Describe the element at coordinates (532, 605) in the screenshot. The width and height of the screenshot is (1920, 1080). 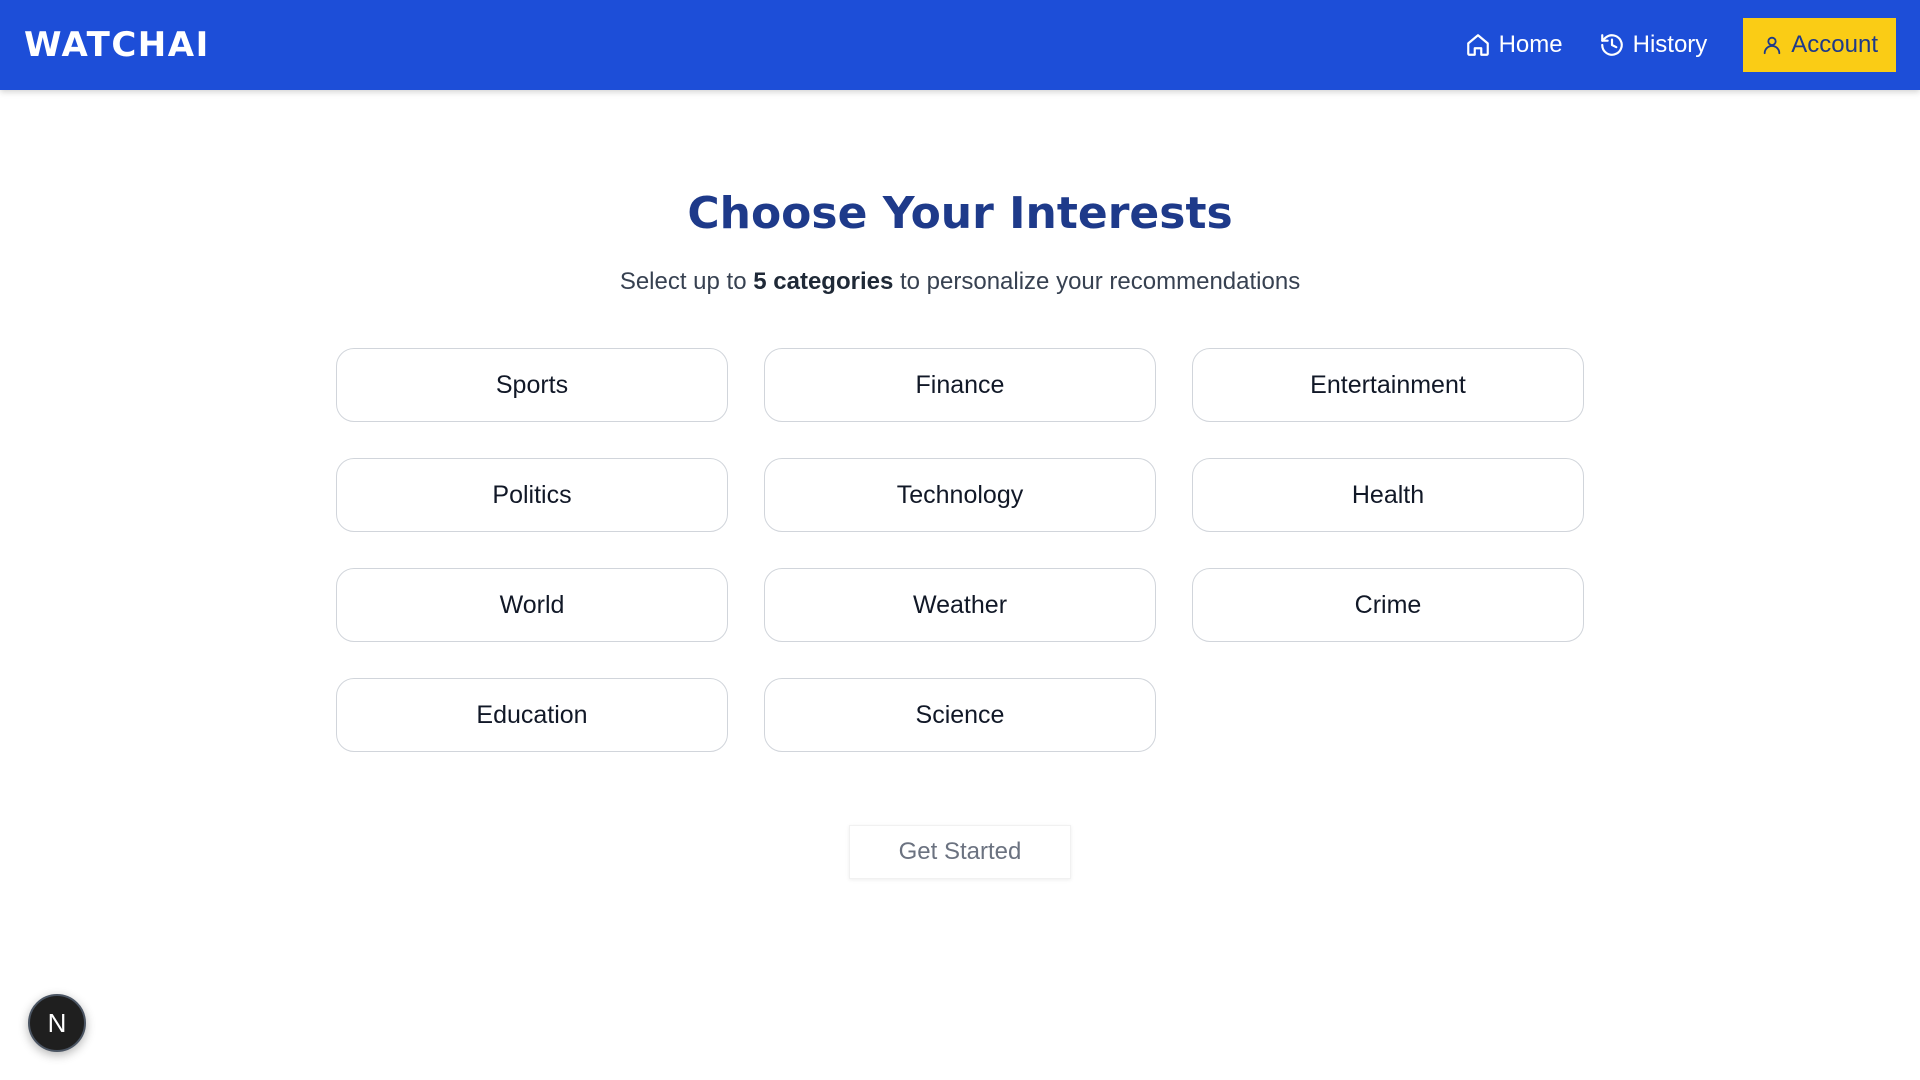
I see `category-button-world: World` at that location.